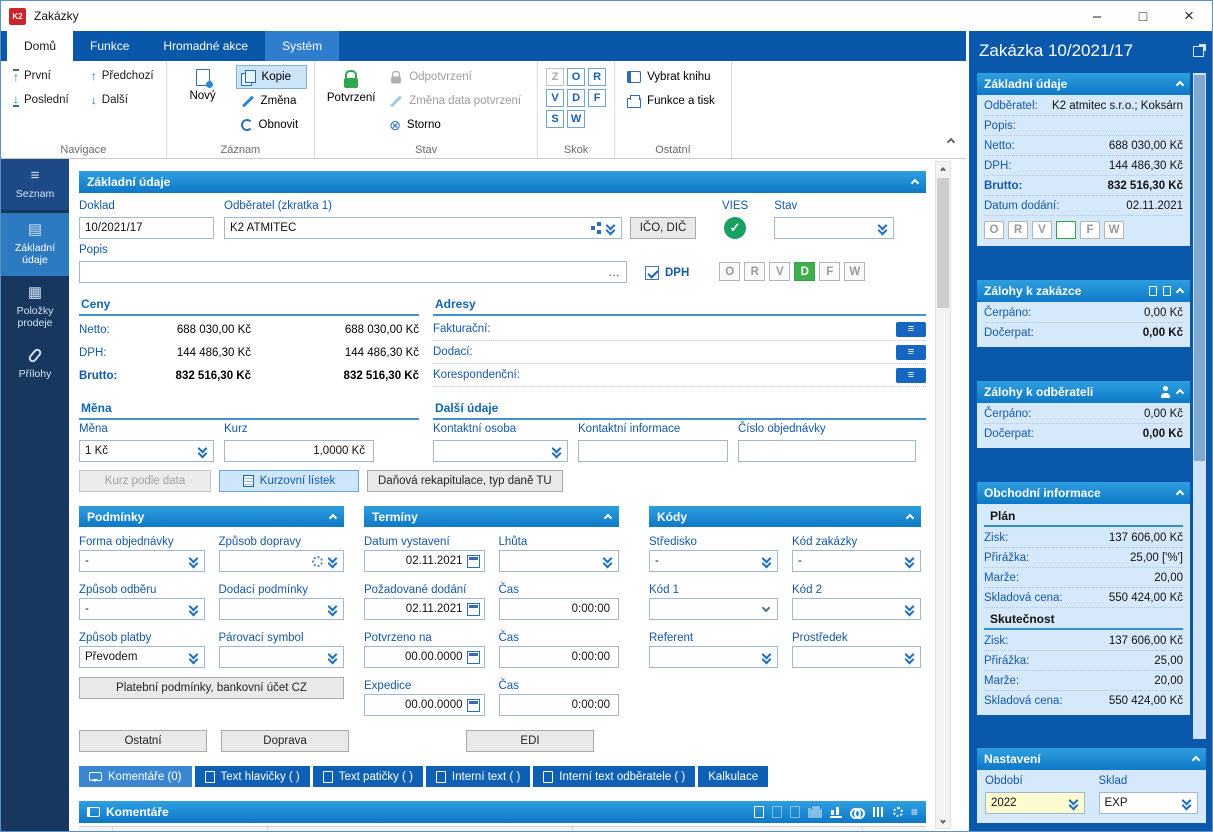 This screenshot has height=832, width=1213. What do you see at coordinates (614, 272) in the screenshot?
I see `ellipsis-button` at bounding box center [614, 272].